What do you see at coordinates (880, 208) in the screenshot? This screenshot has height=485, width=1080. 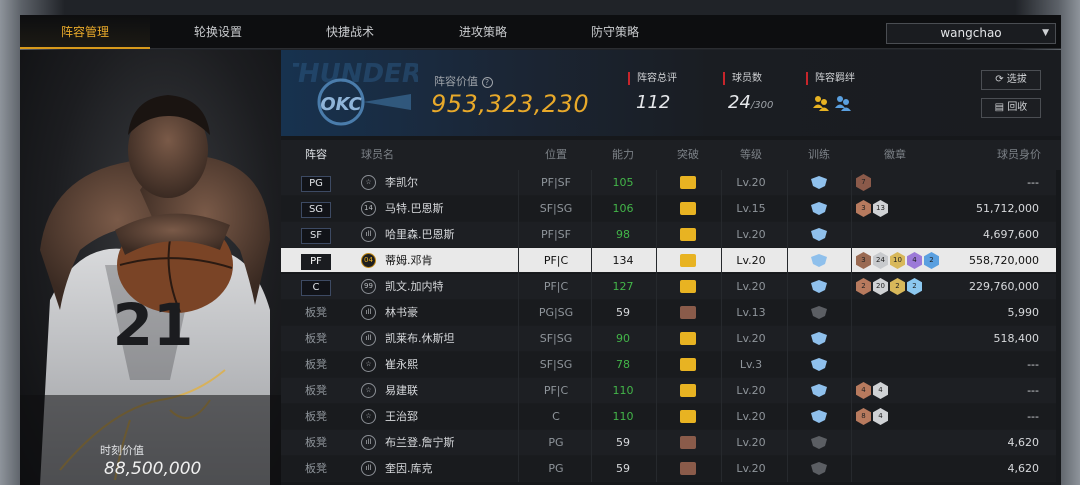 I see `badge-icon: 13` at bounding box center [880, 208].